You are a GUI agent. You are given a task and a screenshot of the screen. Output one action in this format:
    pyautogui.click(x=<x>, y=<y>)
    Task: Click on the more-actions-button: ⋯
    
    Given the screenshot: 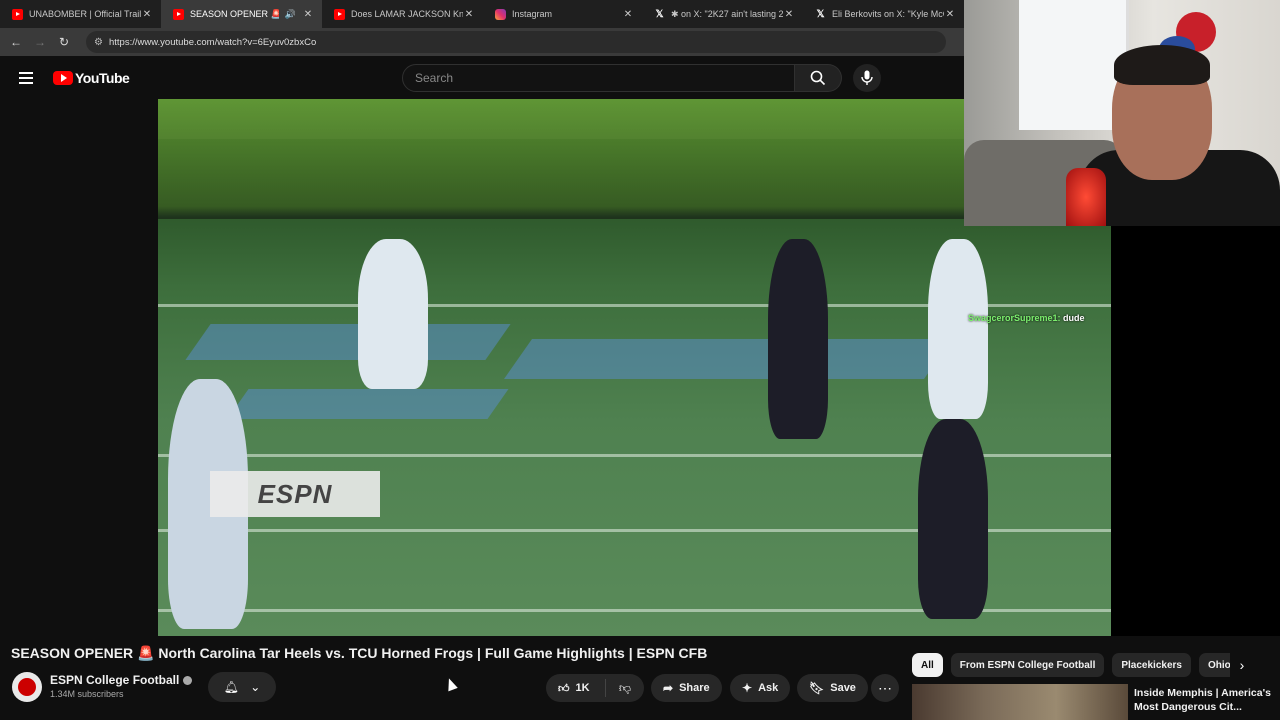 What is the action you would take?
    pyautogui.click(x=885, y=688)
    